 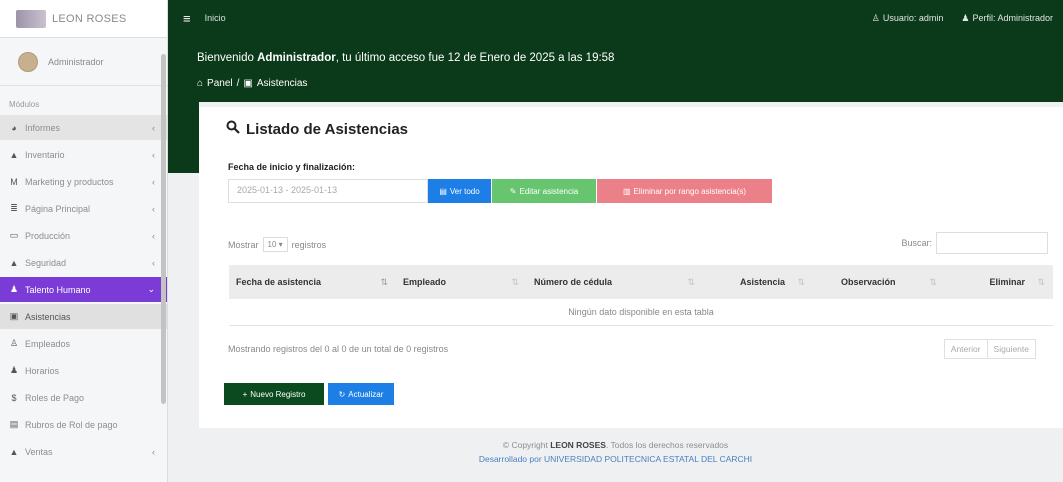 I want to click on sidebar-item-rubros-de-rol-de-pago: ▤ Rubros de Rol de pago, so click(x=83, y=424).